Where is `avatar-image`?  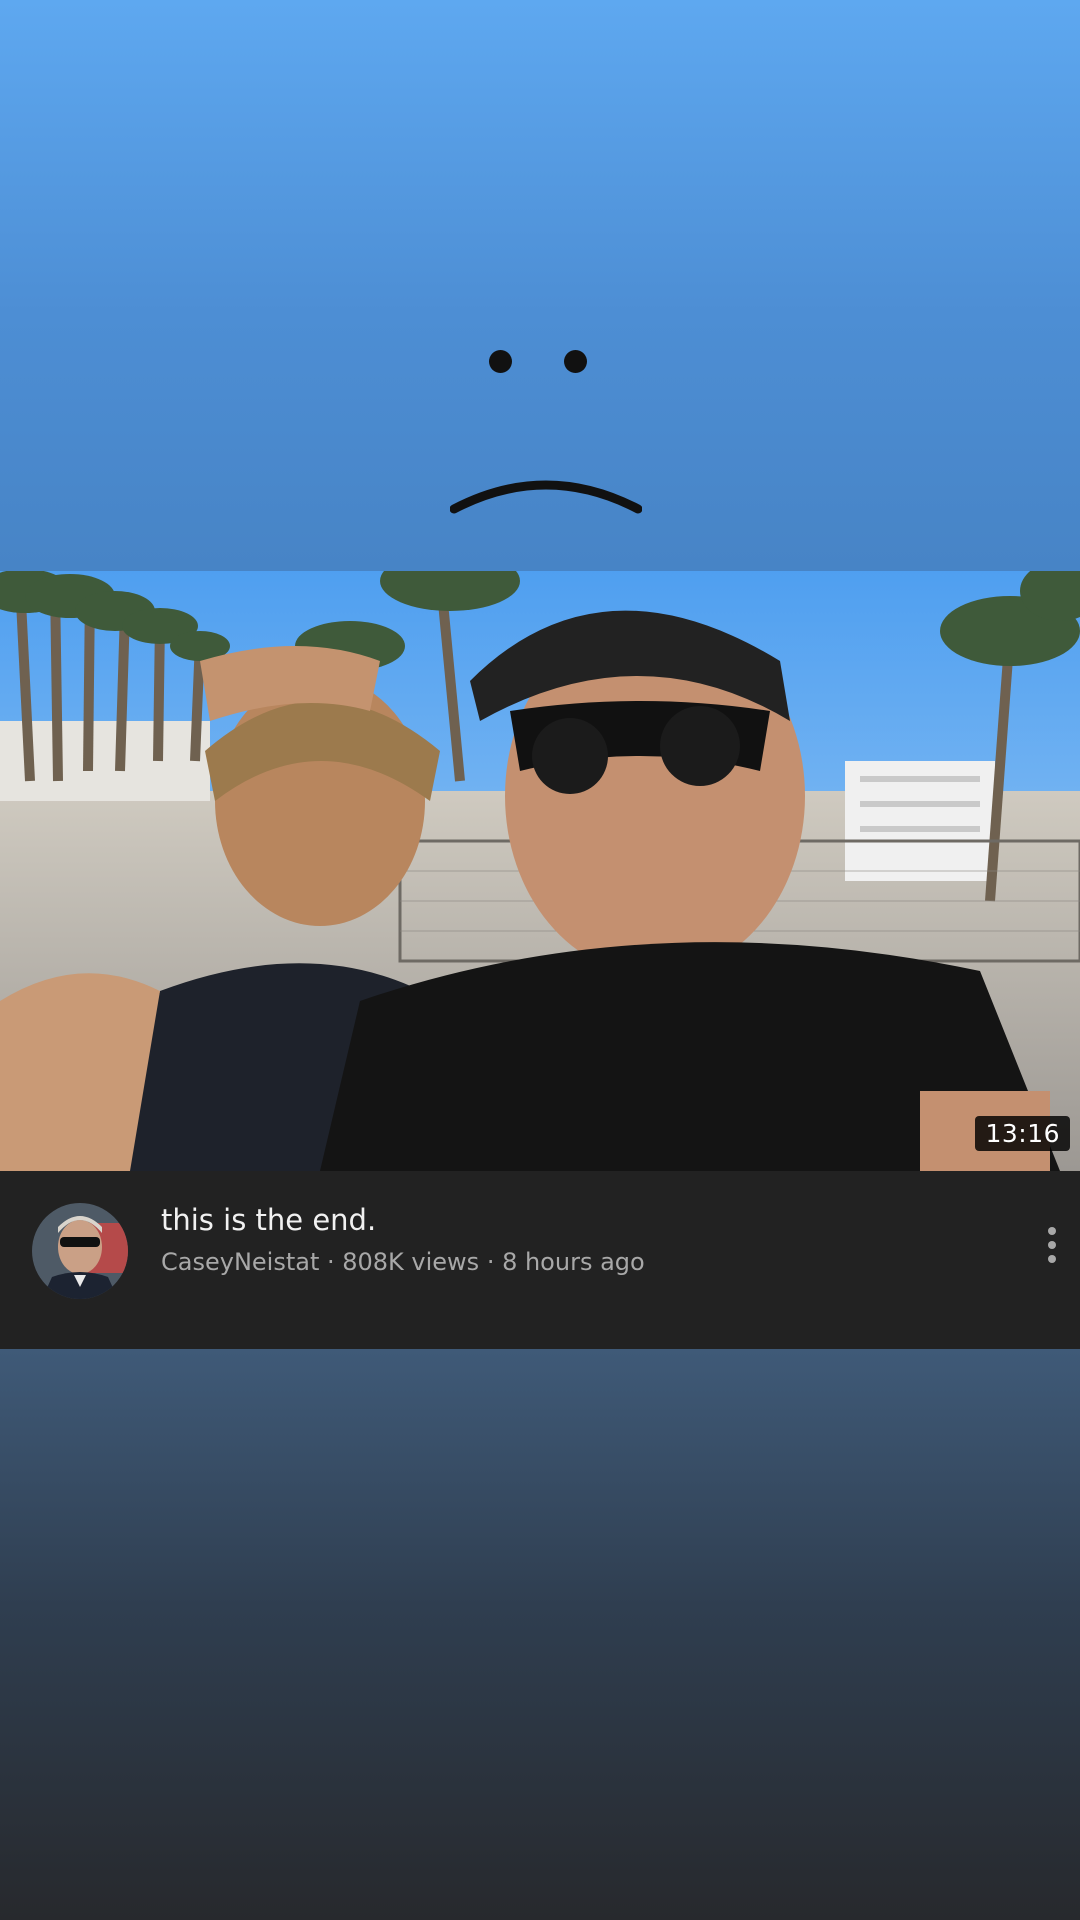
avatar-image is located at coordinates (80, 1251).